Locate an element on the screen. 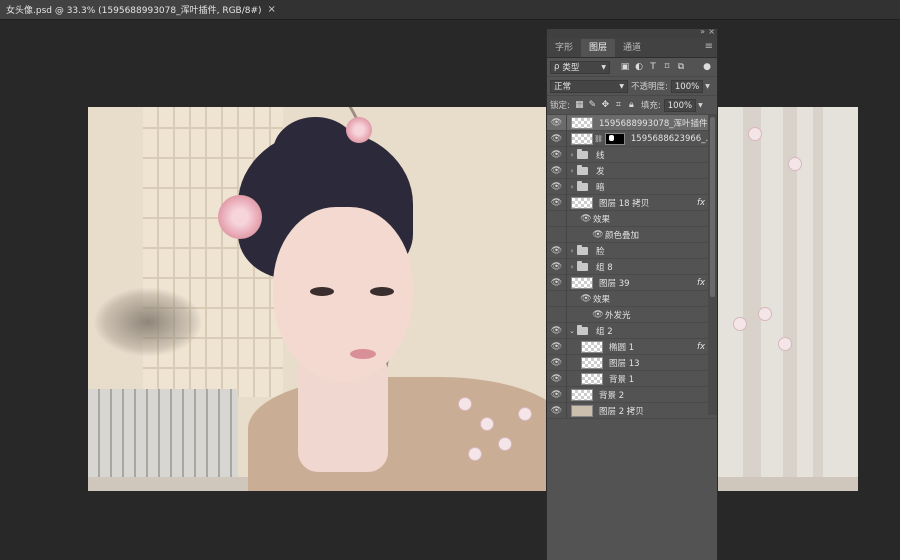 The width and height of the screenshot is (900, 560). filter-adjustment-icon: ◐ is located at coordinates (639, 67).